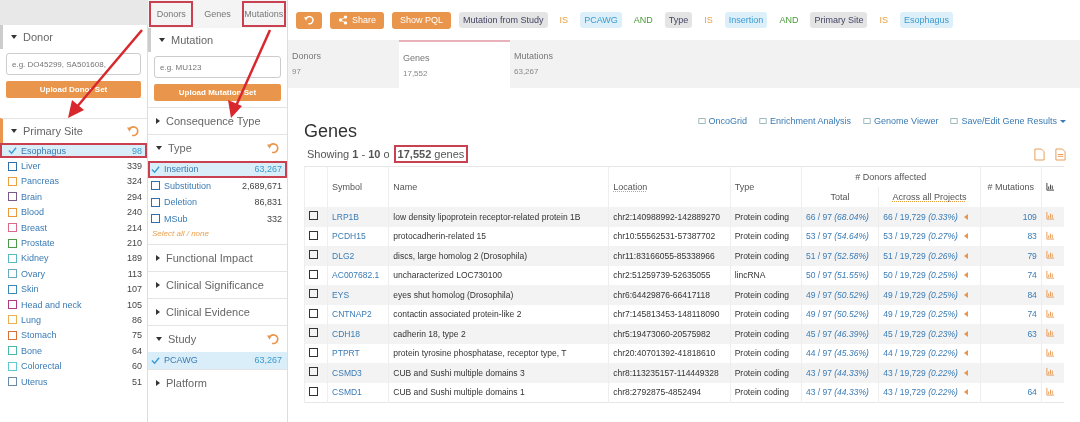 This screenshot has width=1080, height=422. What do you see at coordinates (1029, 216) in the screenshot?
I see `mutation-count-link: 109` at bounding box center [1029, 216].